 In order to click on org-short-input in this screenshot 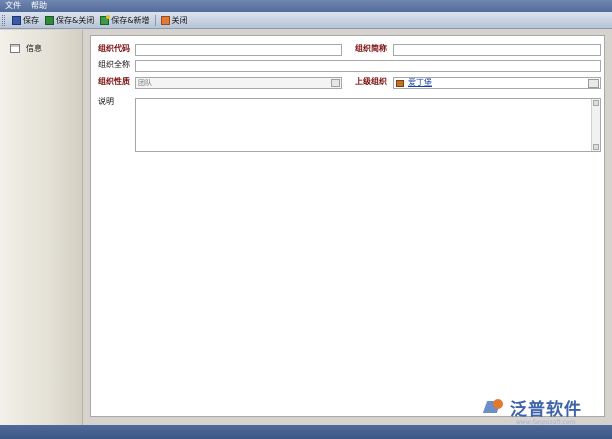, I will do `click(497, 50)`.